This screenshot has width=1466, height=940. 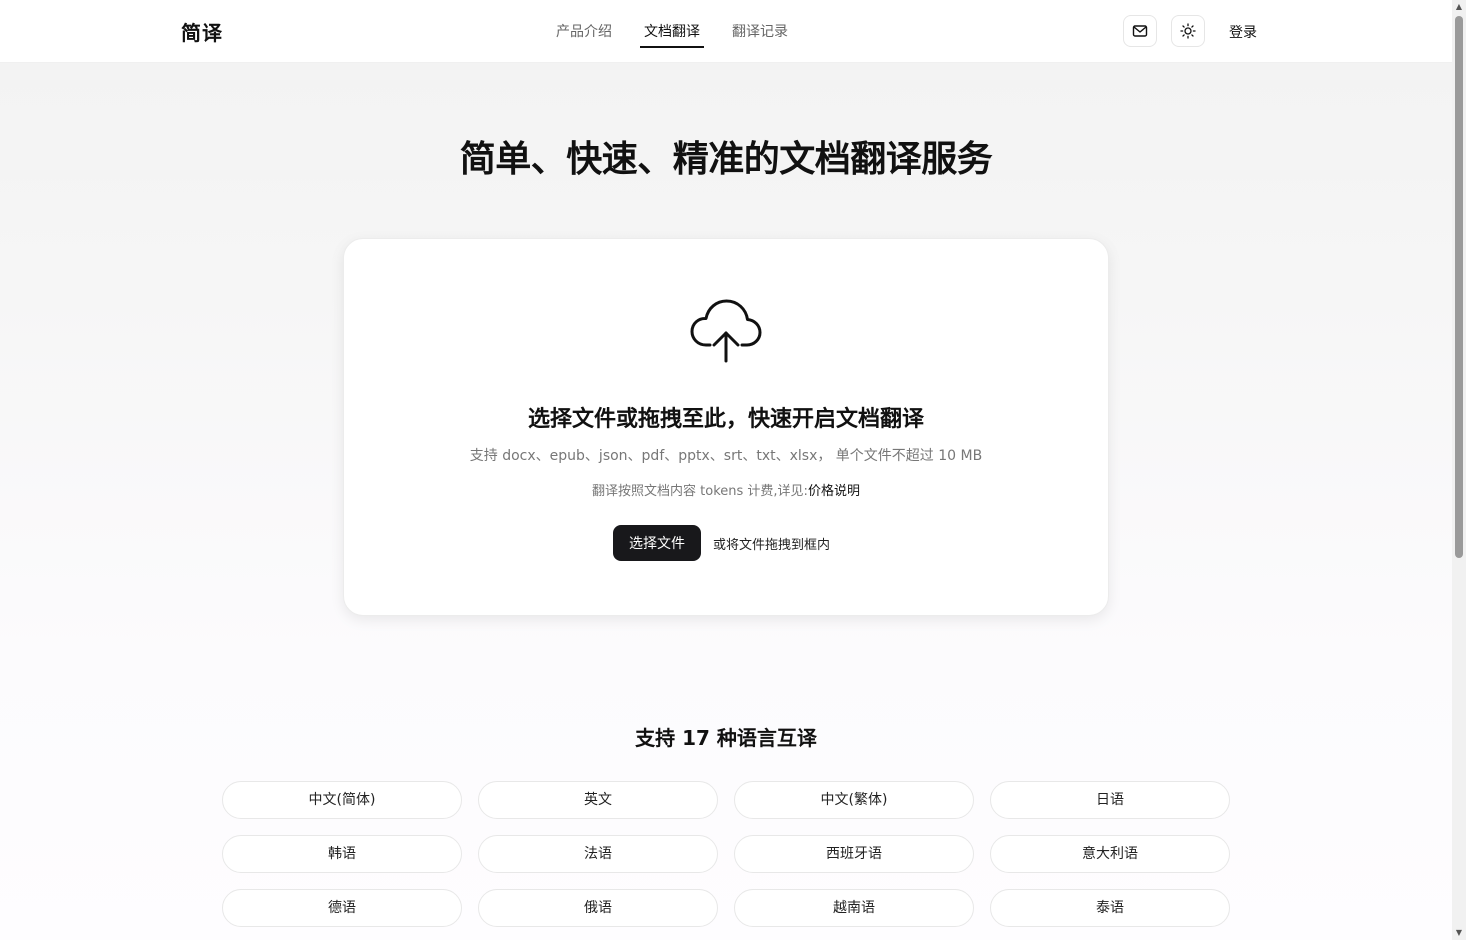 What do you see at coordinates (672, 47) in the screenshot?
I see `active-nav-indicator` at bounding box center [672, 47].